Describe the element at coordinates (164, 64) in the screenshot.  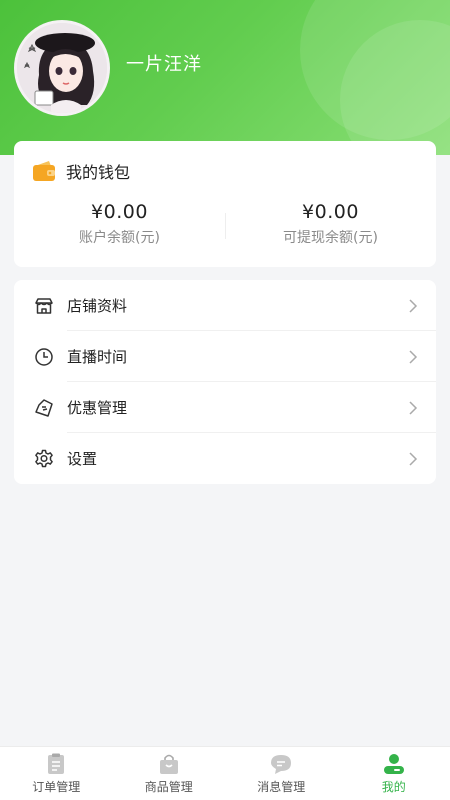
I see `username: 一片汪洋` at that location.